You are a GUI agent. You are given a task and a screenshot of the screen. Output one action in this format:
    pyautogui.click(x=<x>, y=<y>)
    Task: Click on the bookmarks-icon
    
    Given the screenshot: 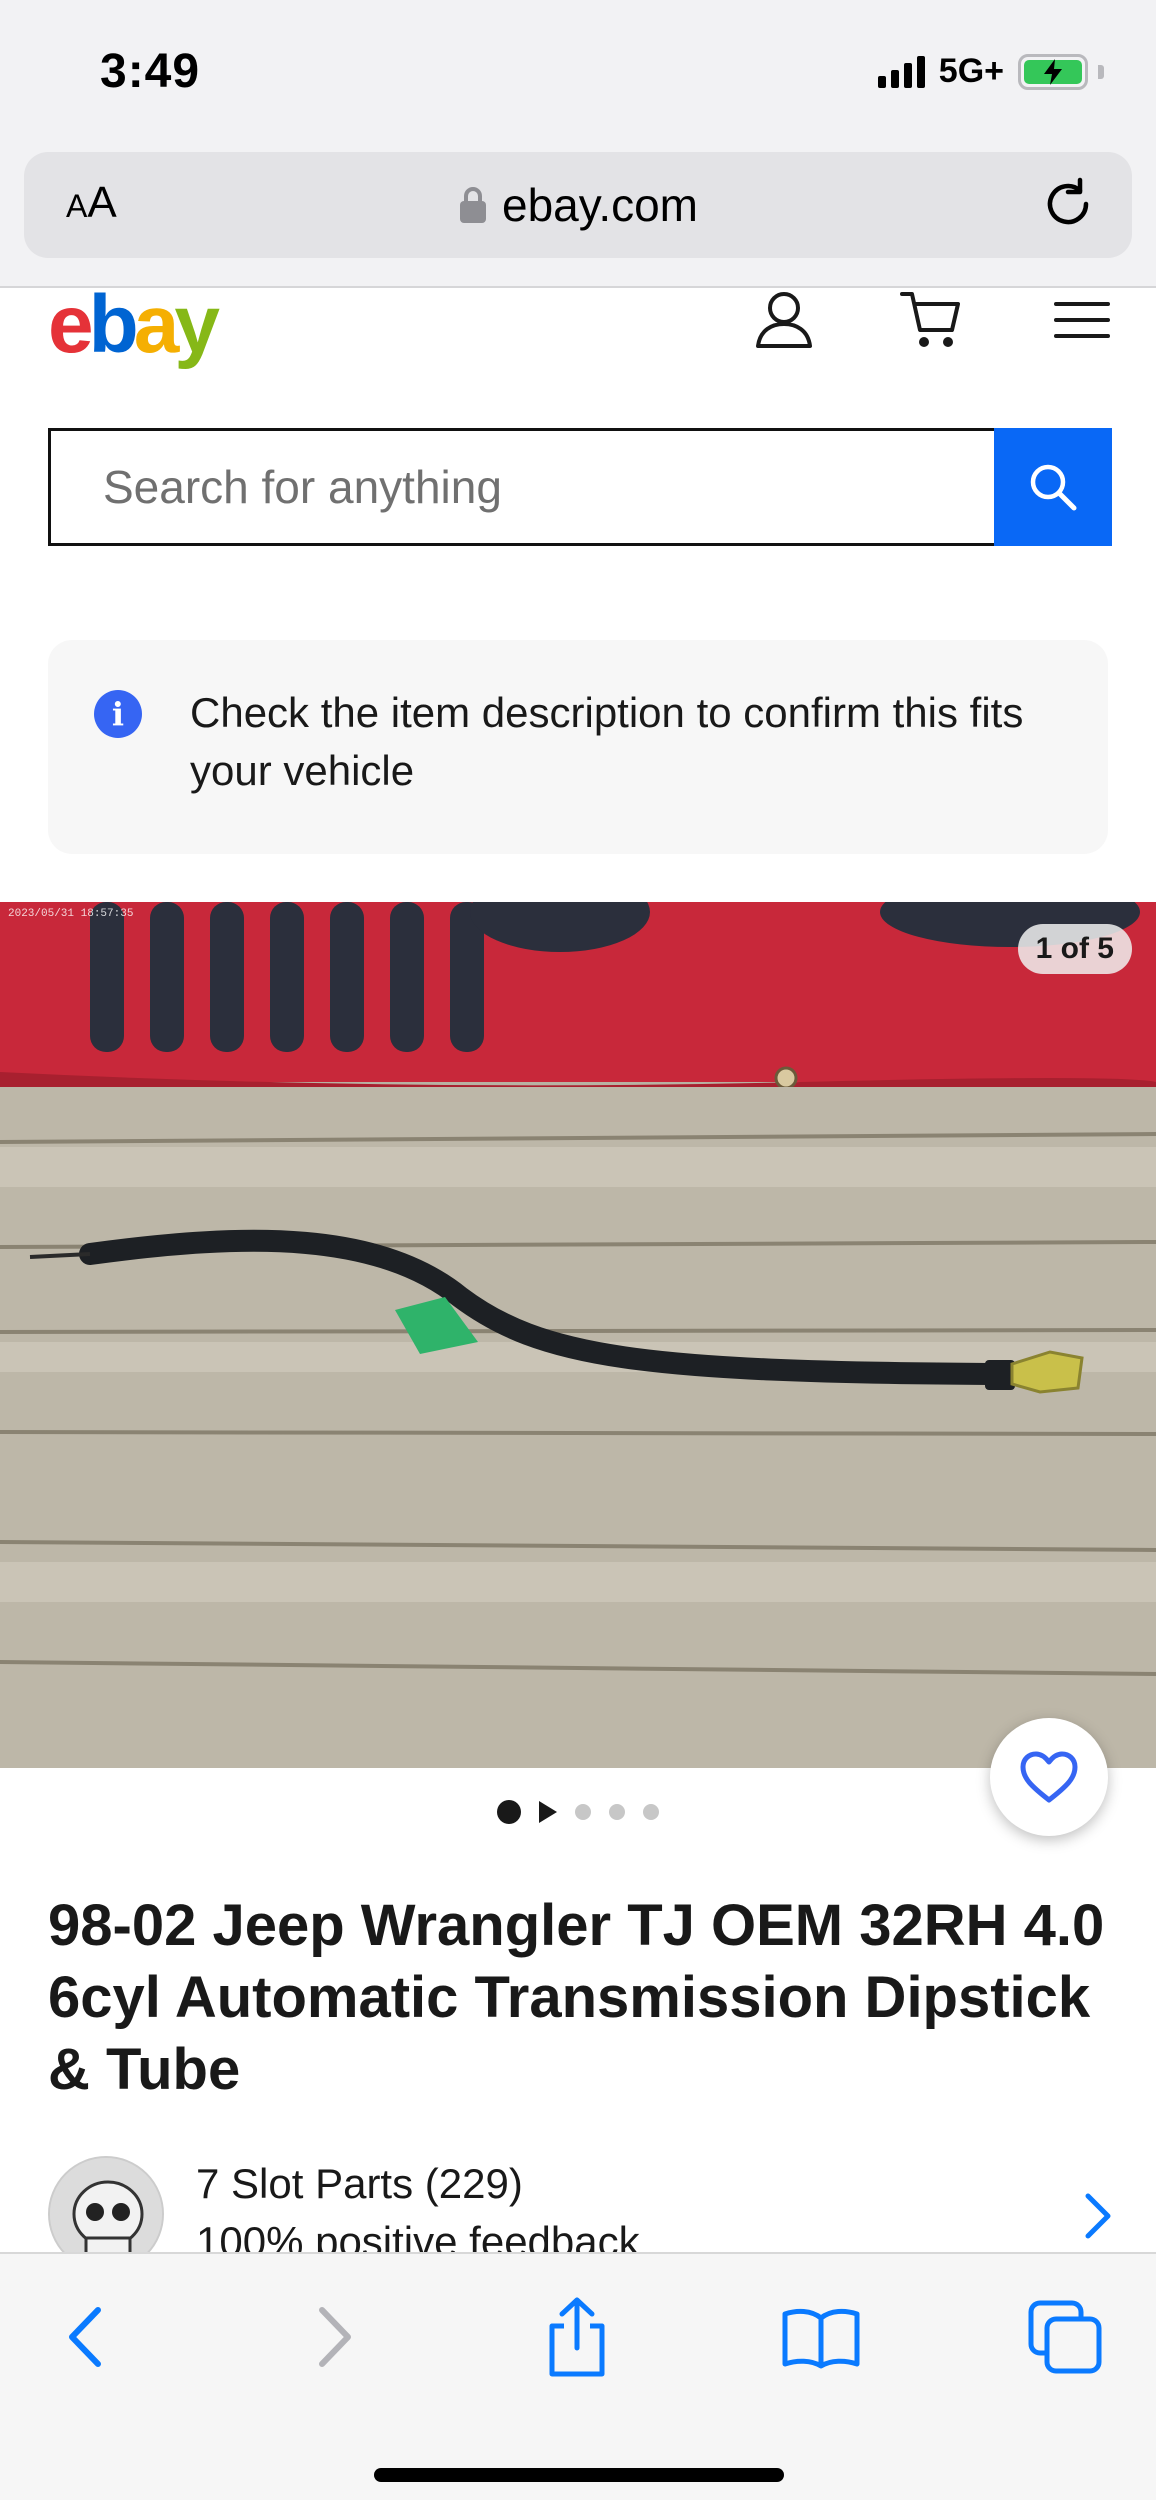 What is the action you would take?
    pyautogui.click(x=821, y=2338)
    